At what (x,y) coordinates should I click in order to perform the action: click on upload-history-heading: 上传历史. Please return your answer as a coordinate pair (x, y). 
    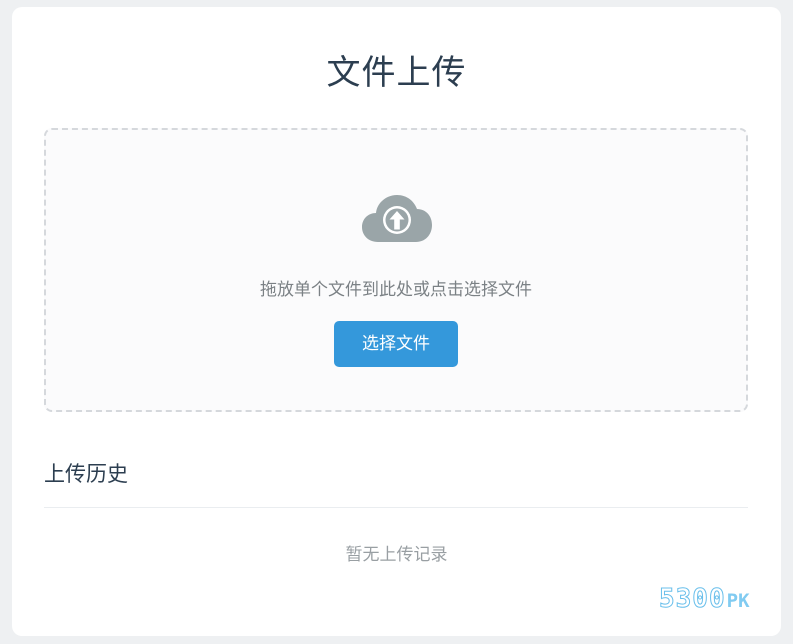
    Looking at the image, I should click on (86, 474).